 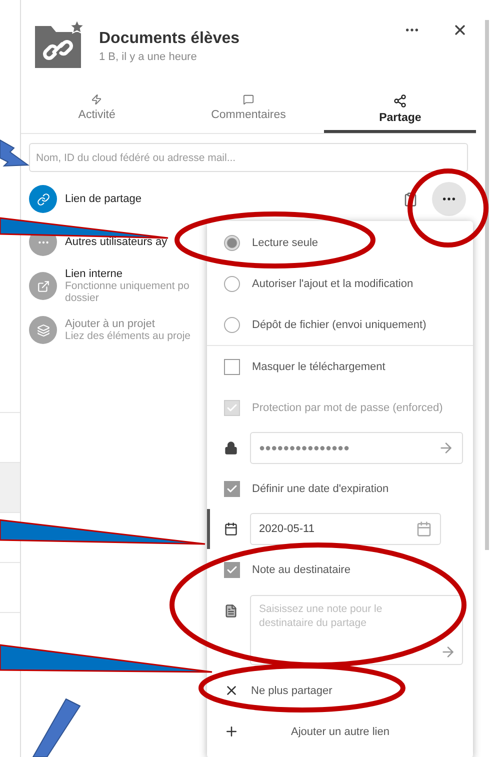 What do you see at coordinates (43, 286) in the screenshot?
I see `external-link-icon` at bounding box center [43, 286].